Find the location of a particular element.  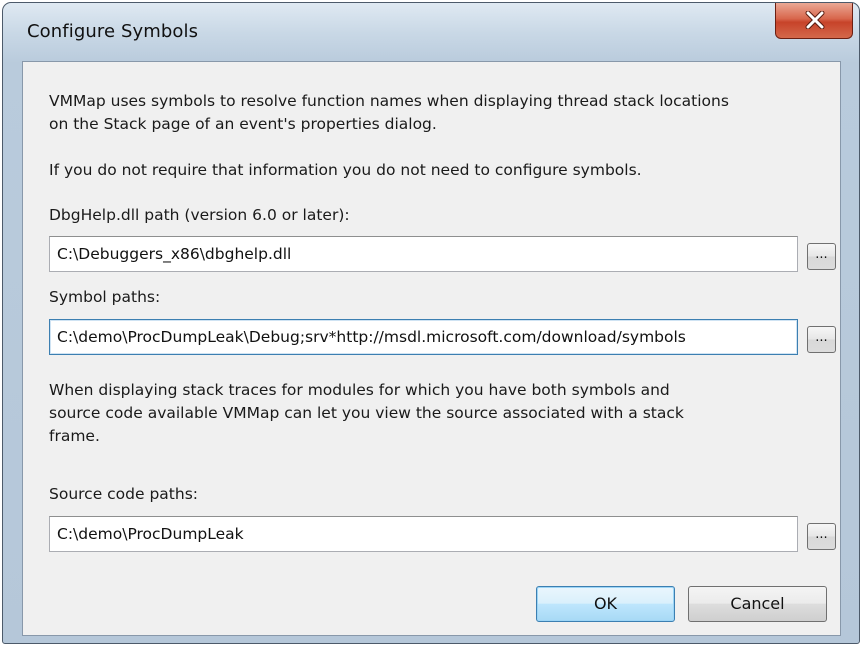

source-paths-label: Source code paths: is located at coordinates (124, 494).